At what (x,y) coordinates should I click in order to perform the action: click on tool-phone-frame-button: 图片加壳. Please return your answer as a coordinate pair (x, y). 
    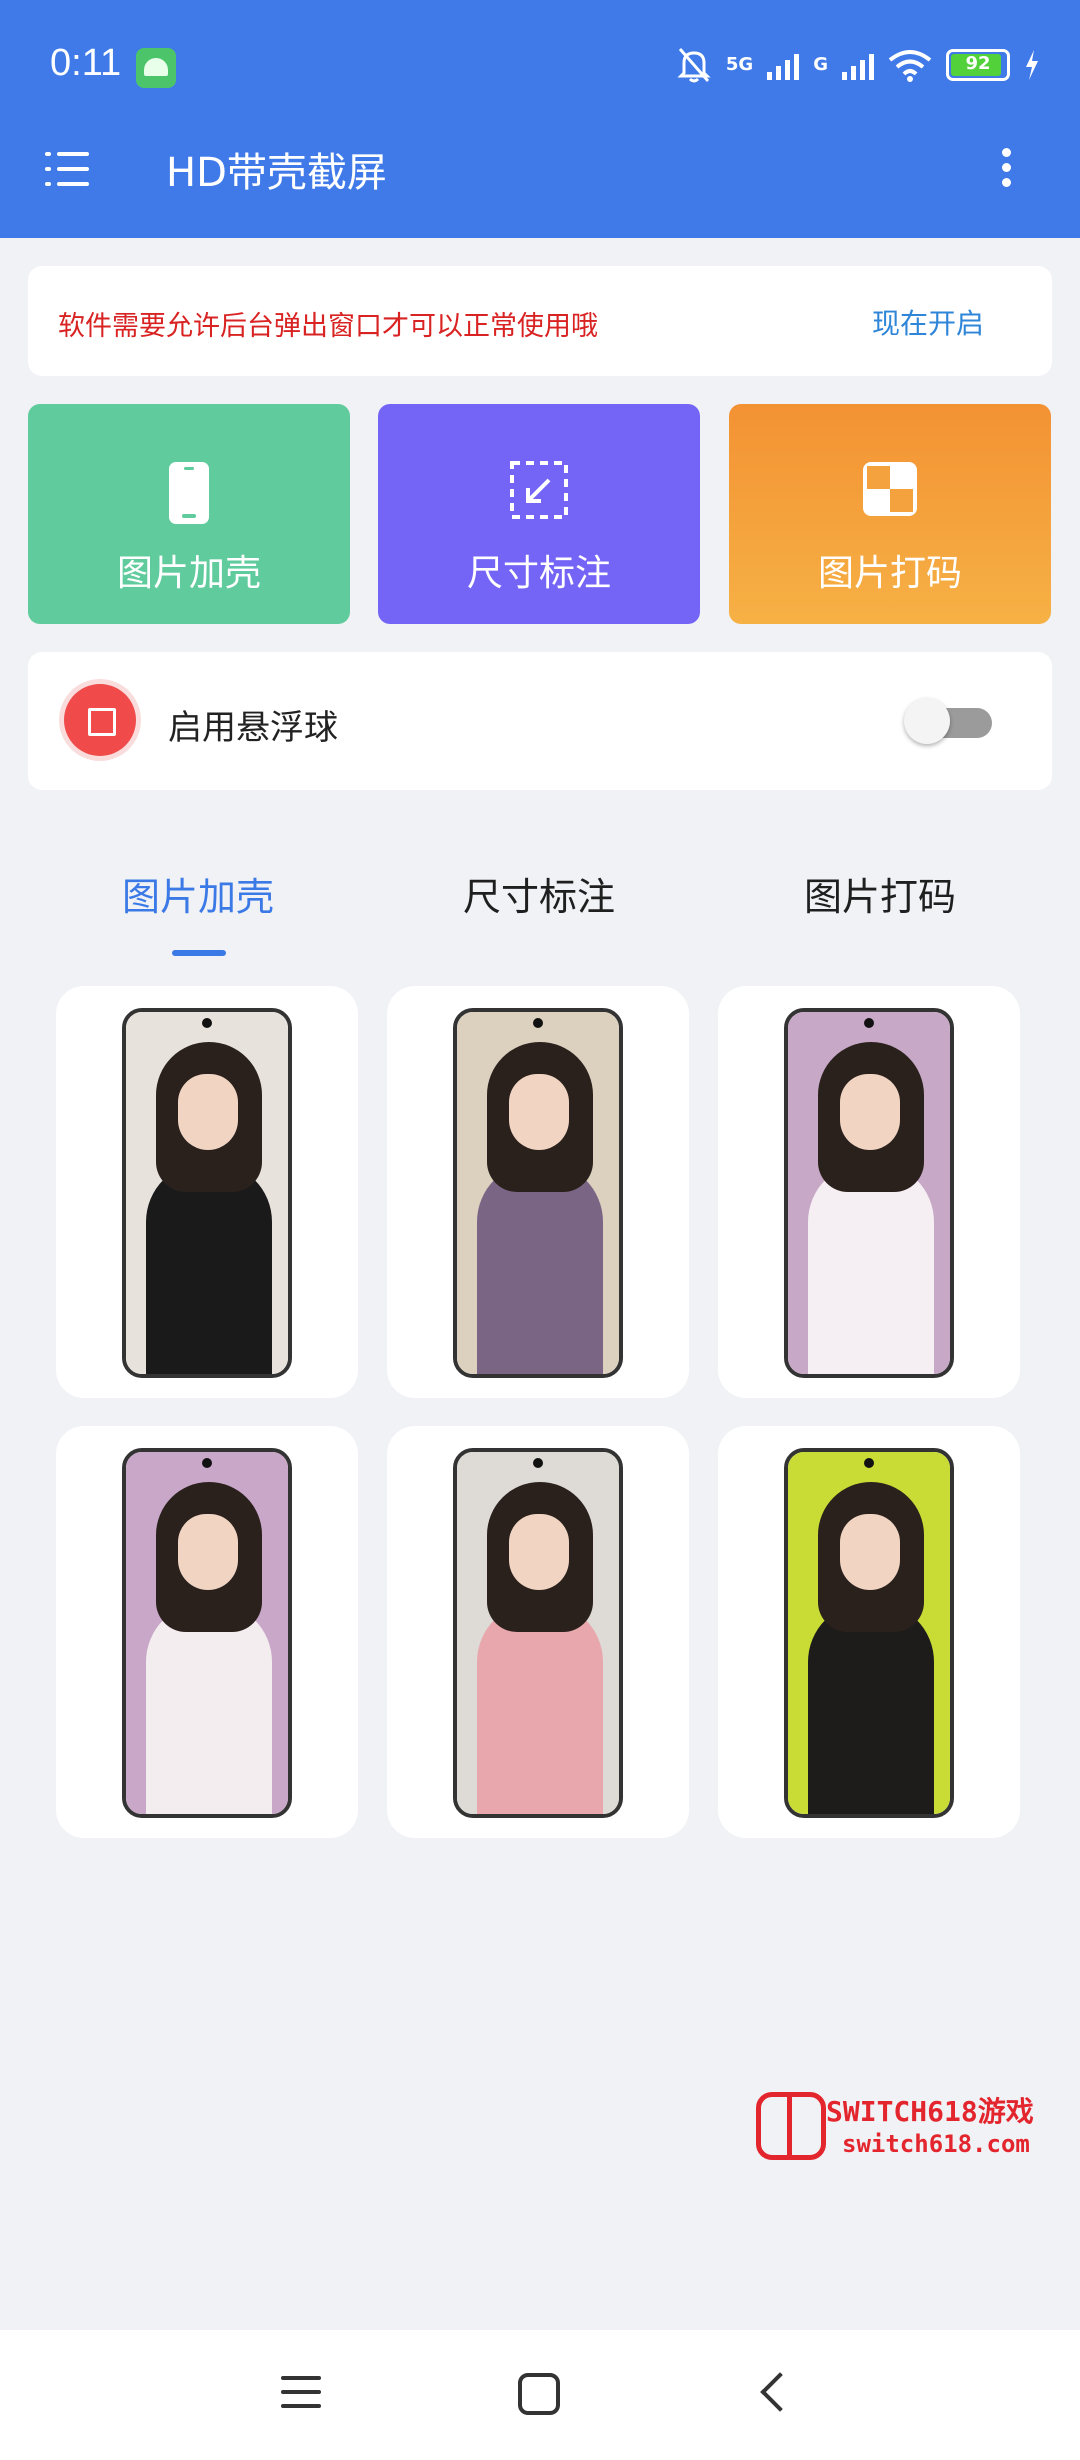
    Looking at the image, I should click on (189, 514).